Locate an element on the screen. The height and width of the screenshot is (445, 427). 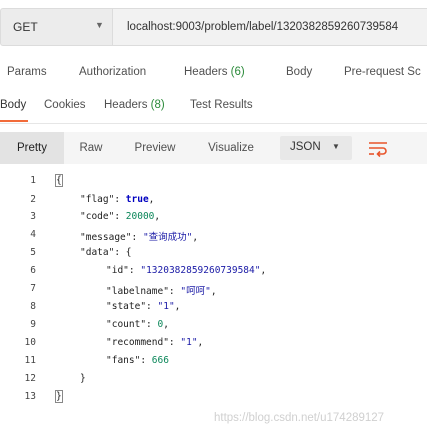
response-tab-headers-label: Headers is located at coordinates (126, 105).